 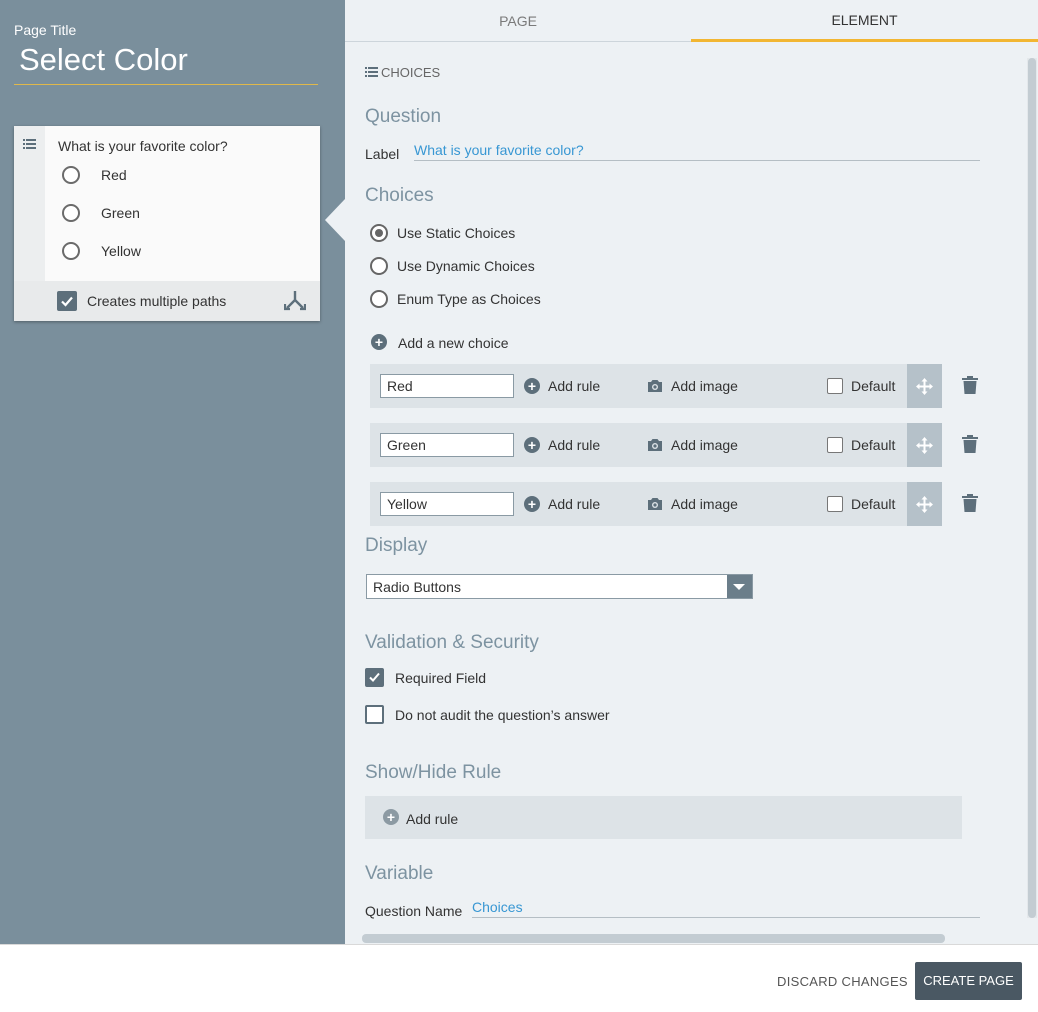 What do you see at coordinates (399, 873) in the screenshot?
I see `section-title-variable: Variable` at bounding box center [399, 873].